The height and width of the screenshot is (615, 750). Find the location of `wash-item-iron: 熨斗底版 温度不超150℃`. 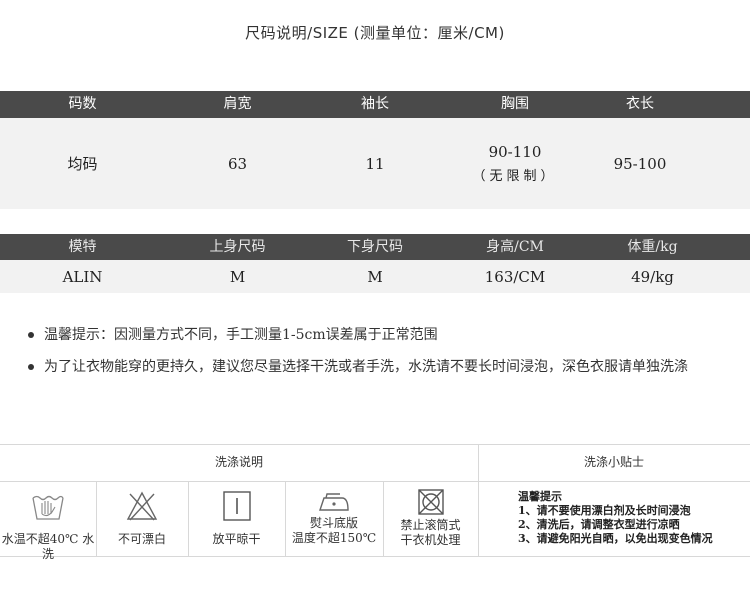

wash-item-iron: 熨斗底版 温度不超150℃ is located at coordinates (334, 519).